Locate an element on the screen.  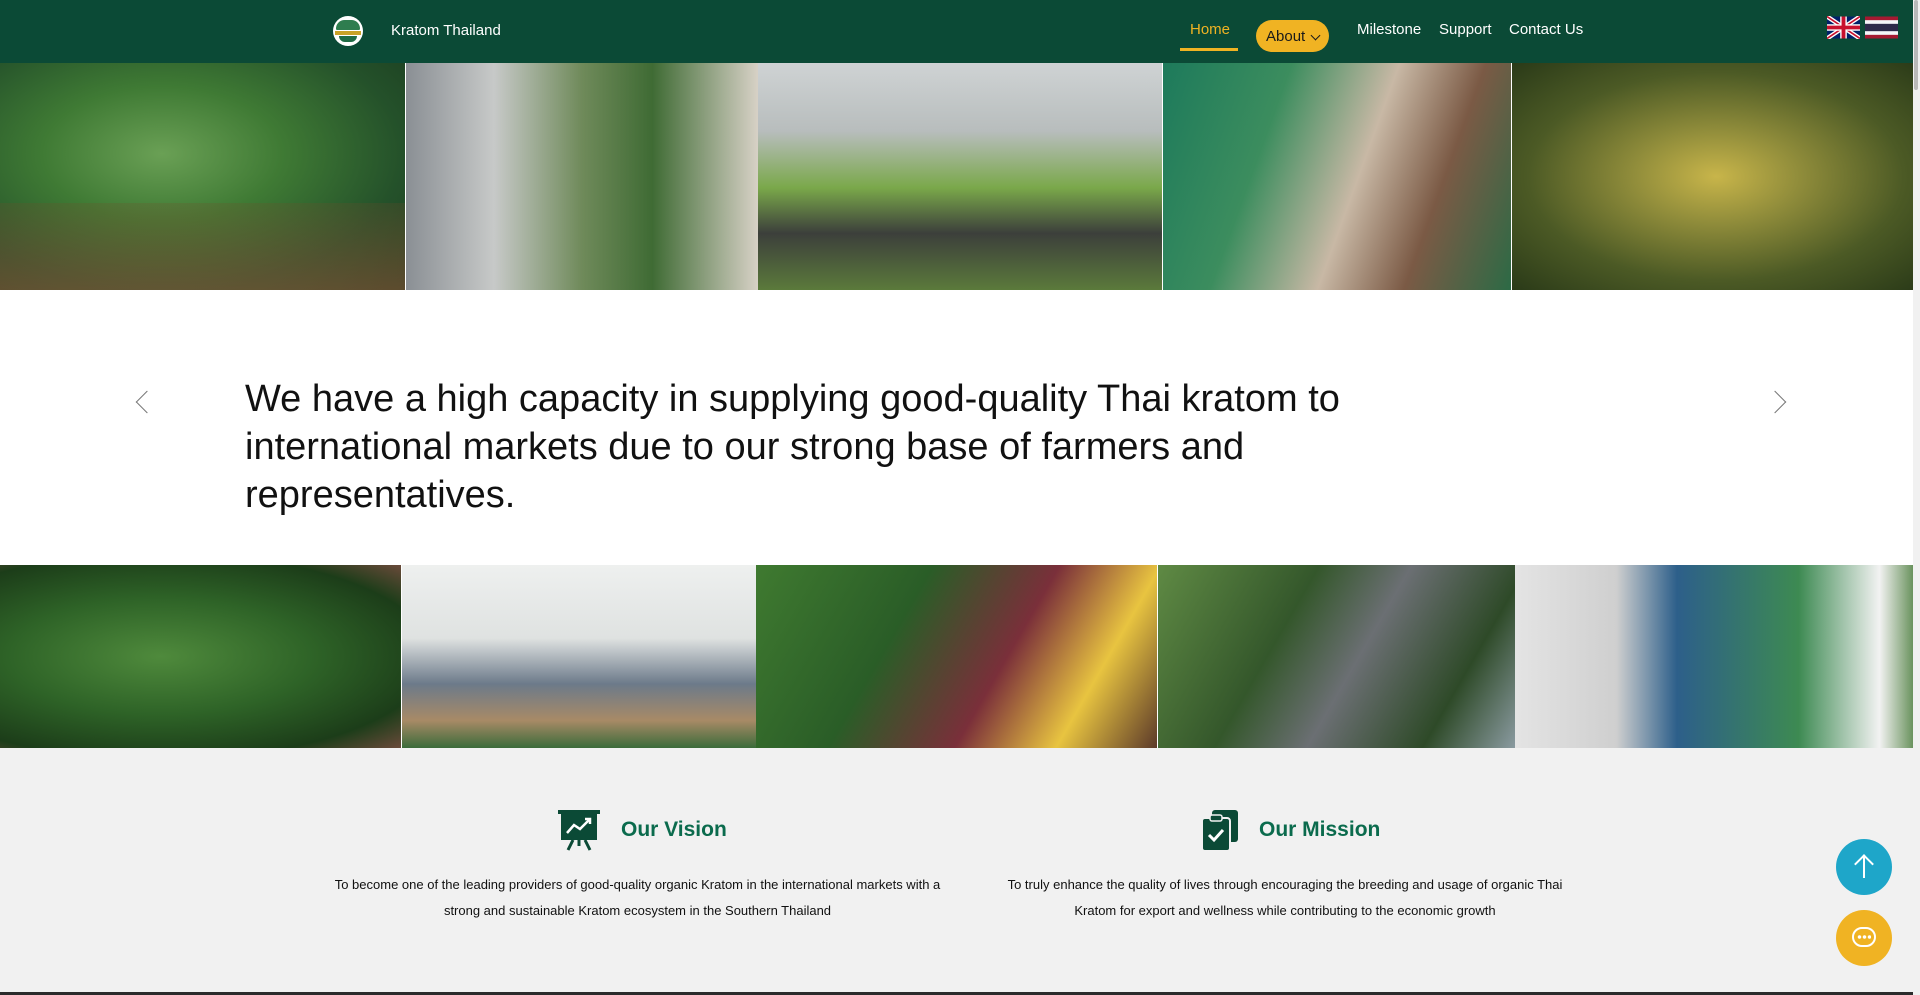
scrollbar-thumb is located at coordinates (1916, 45).